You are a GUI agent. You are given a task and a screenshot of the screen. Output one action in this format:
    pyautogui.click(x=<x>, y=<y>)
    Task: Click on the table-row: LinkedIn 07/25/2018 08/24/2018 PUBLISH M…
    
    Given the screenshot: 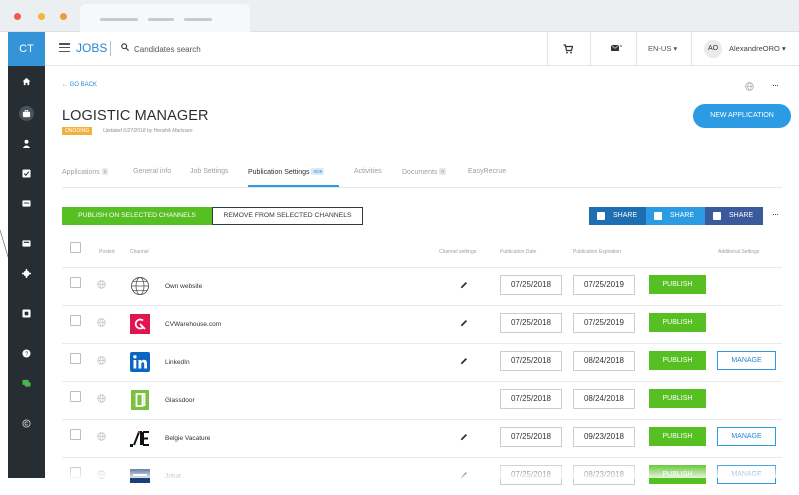 What is the action you would take?
    pyautogui.click(x=422, y=362)
    